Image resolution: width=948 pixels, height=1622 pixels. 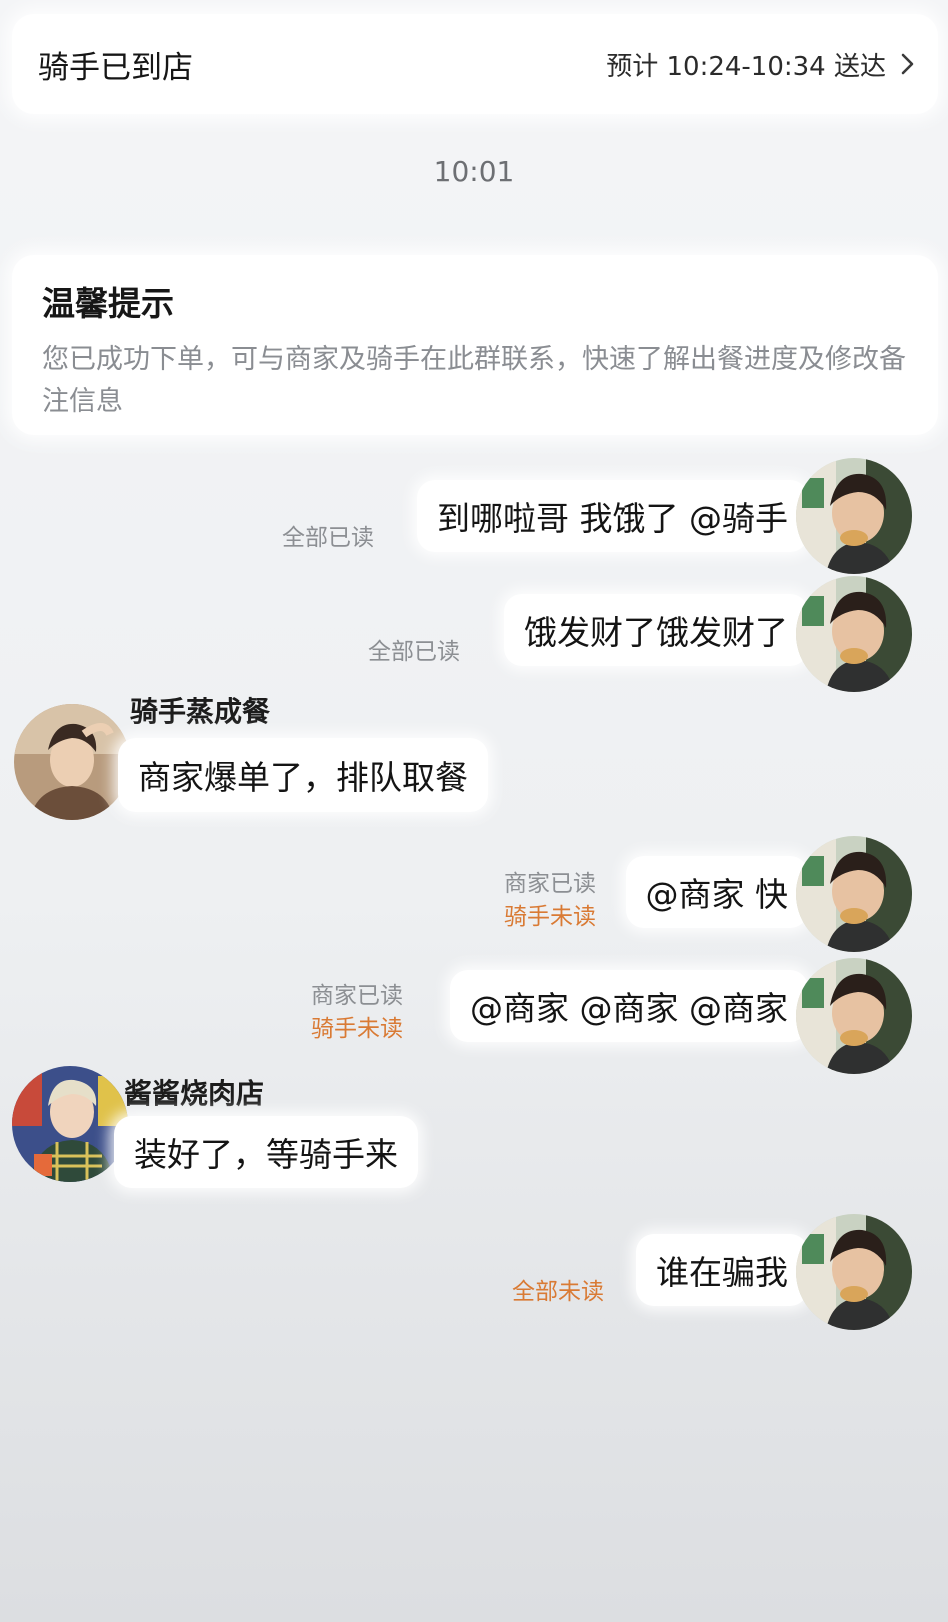 What do you see at coordinates (115, 67) in the screenshot?
I see `order-status-title: 骑手已到店` at bounding box center [115, 67].